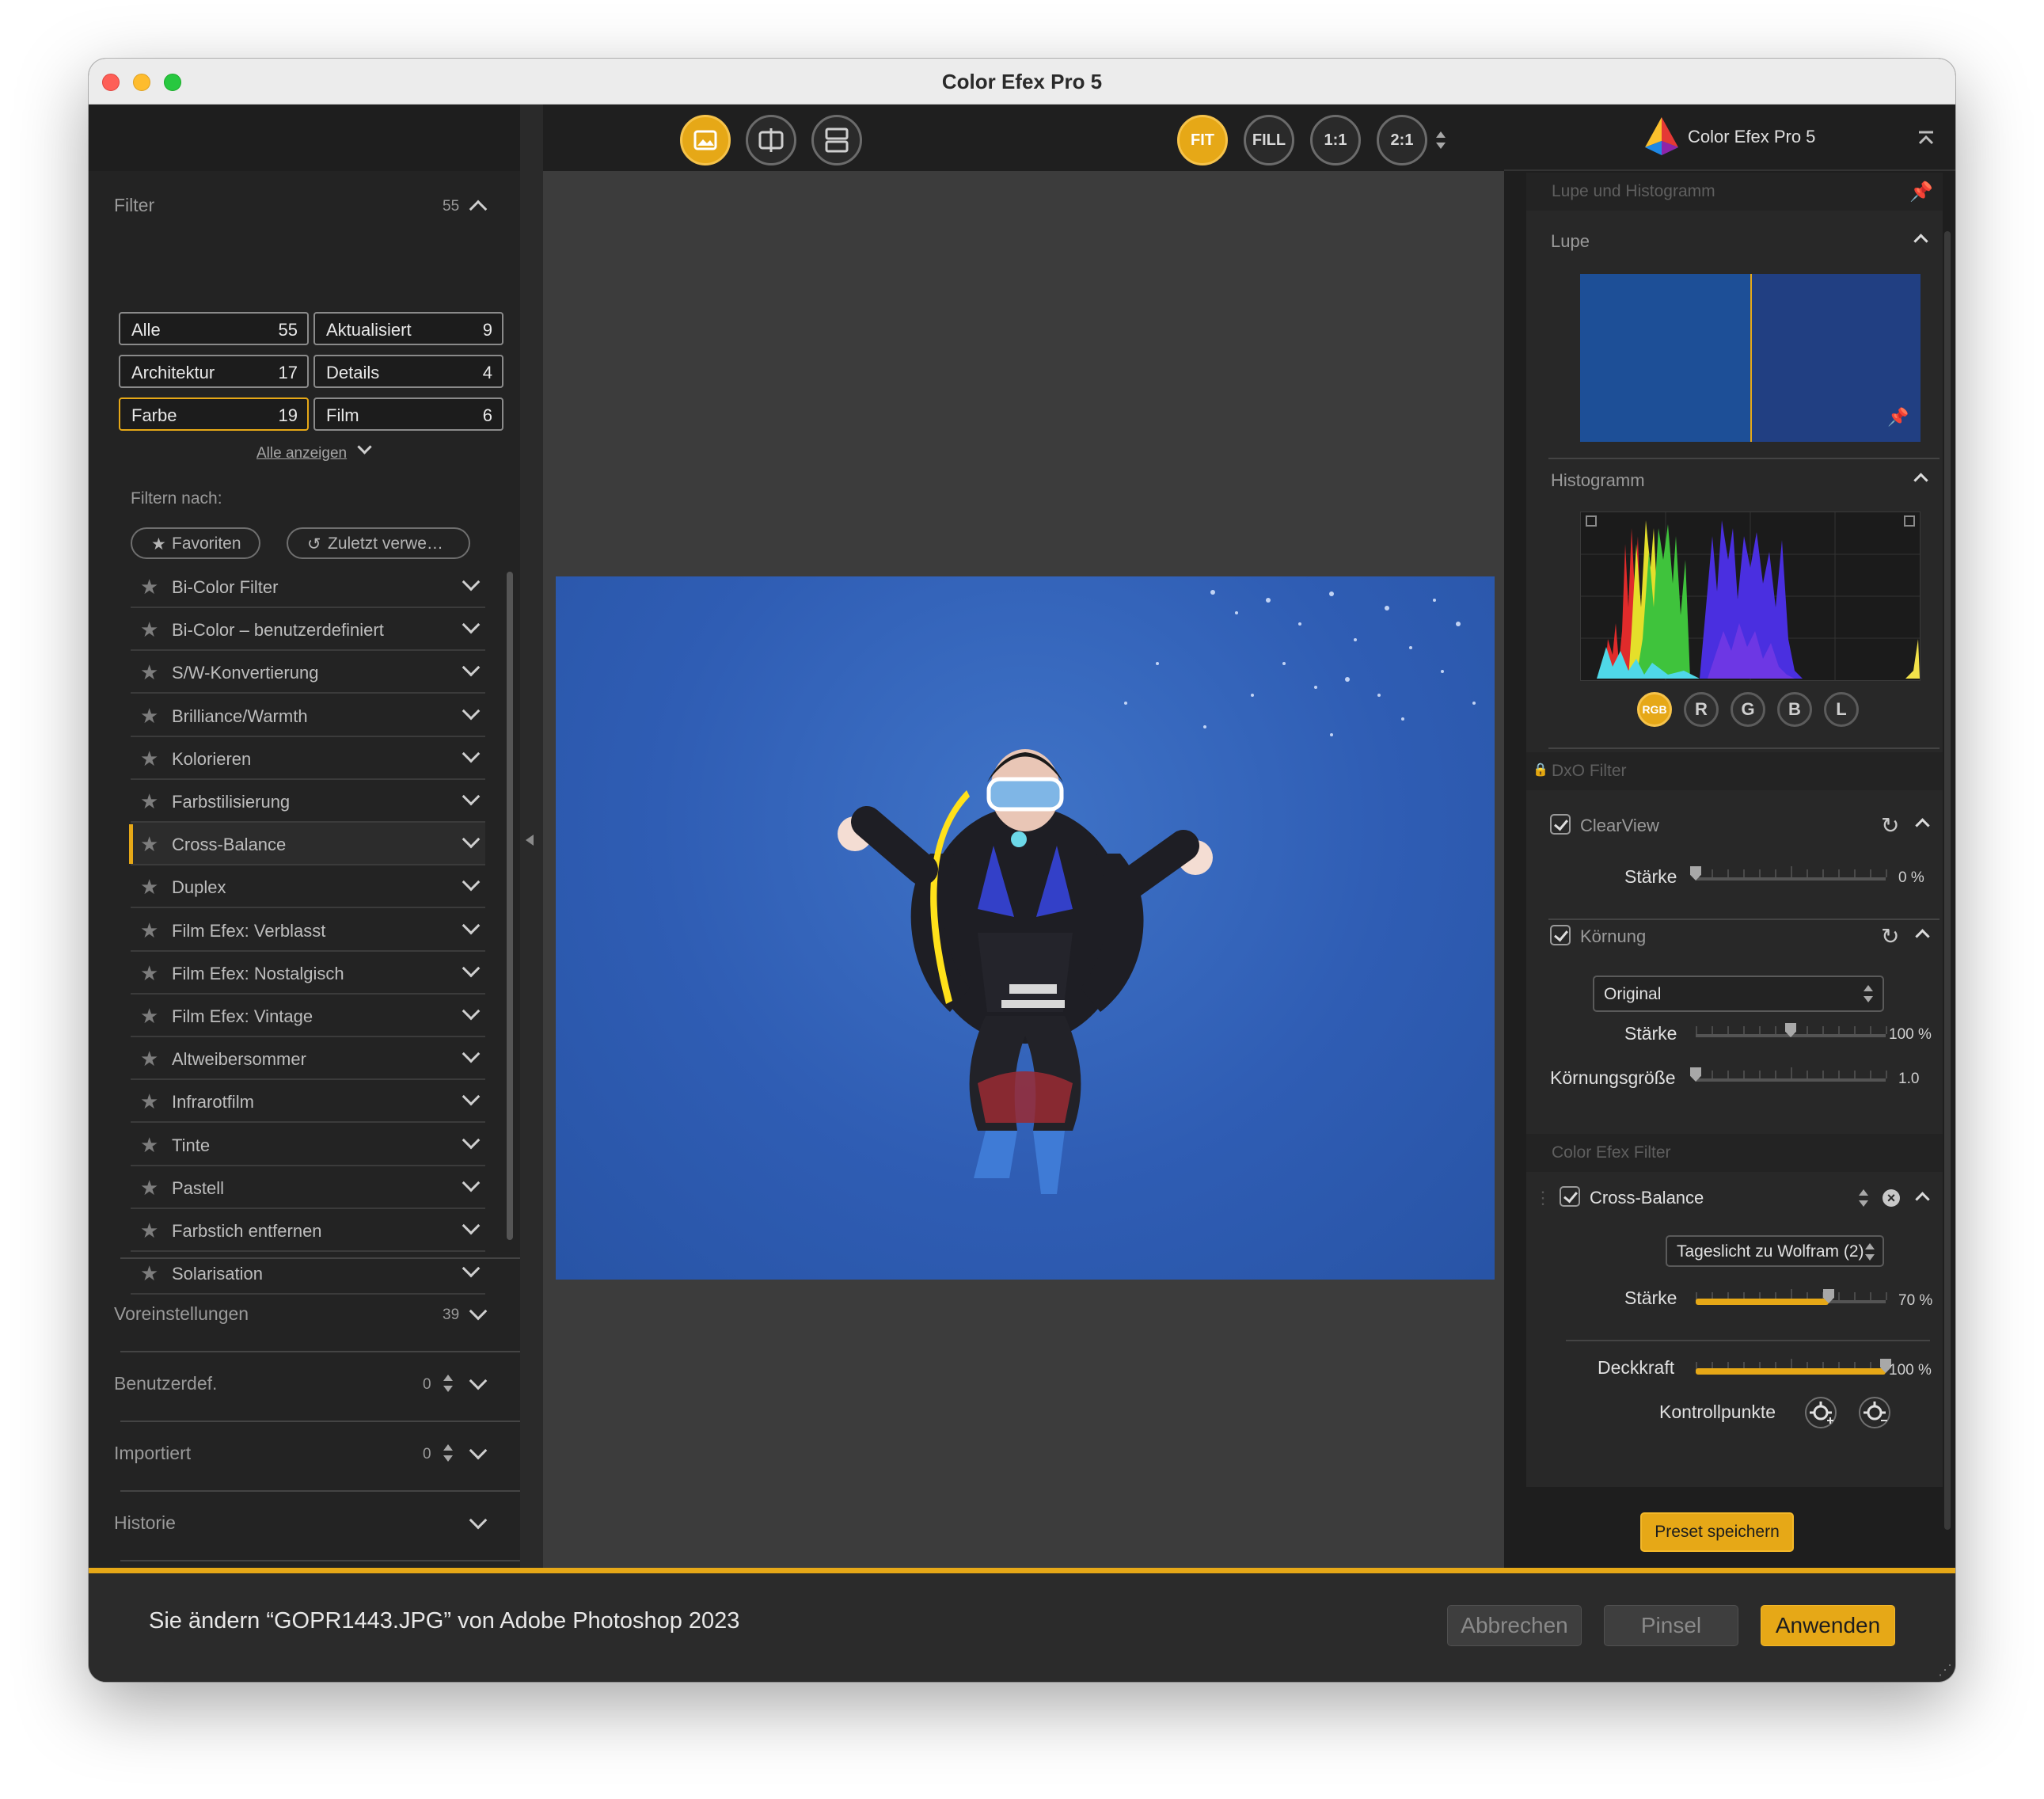  I want to click on filter-list-item: ★ Farbstilisierung, so click(308, 801).